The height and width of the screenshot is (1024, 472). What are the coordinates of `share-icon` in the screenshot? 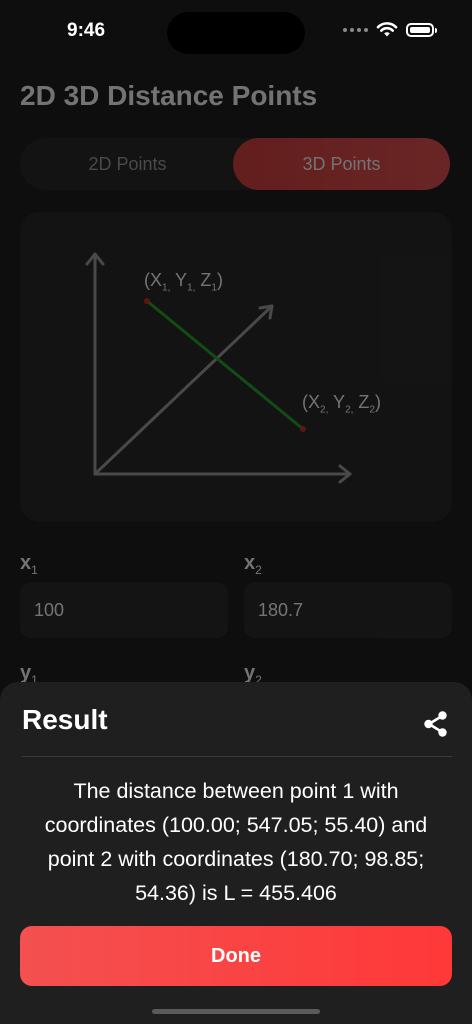 It's located at (436, 724).